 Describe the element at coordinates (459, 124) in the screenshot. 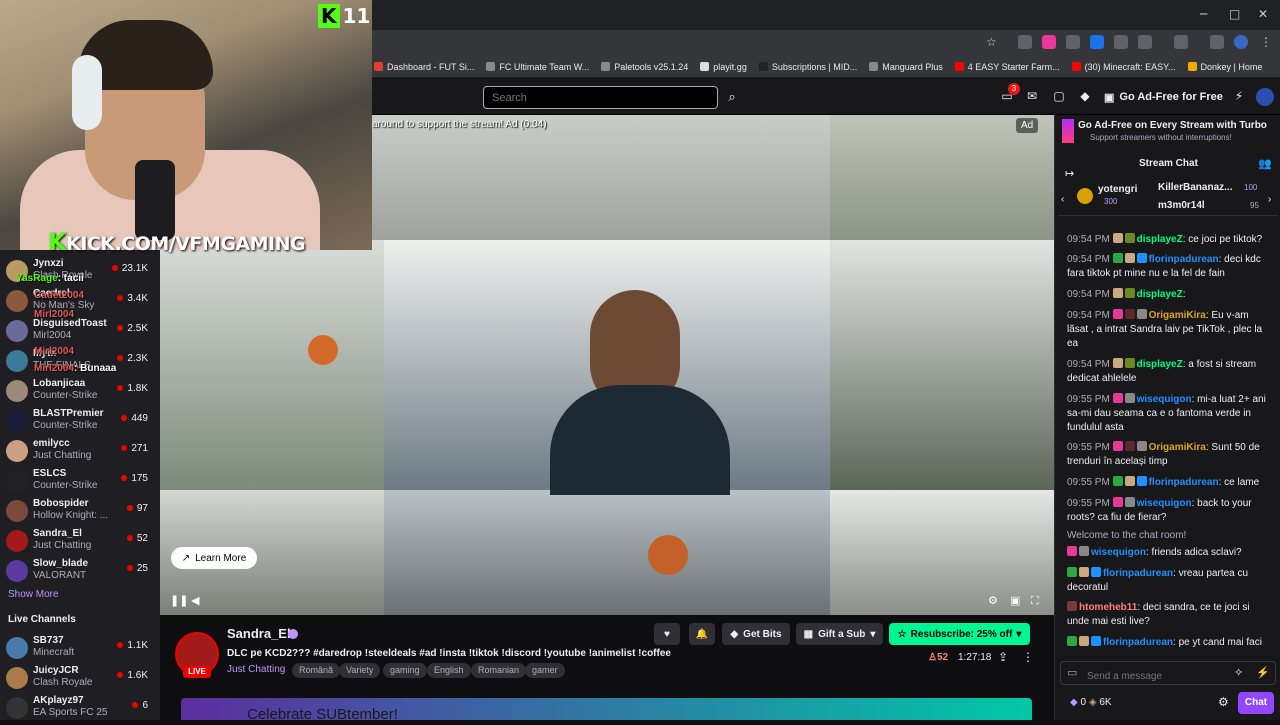

I see `ad-countdown-text: around to support the stream! Ad (0:04)` at that location.